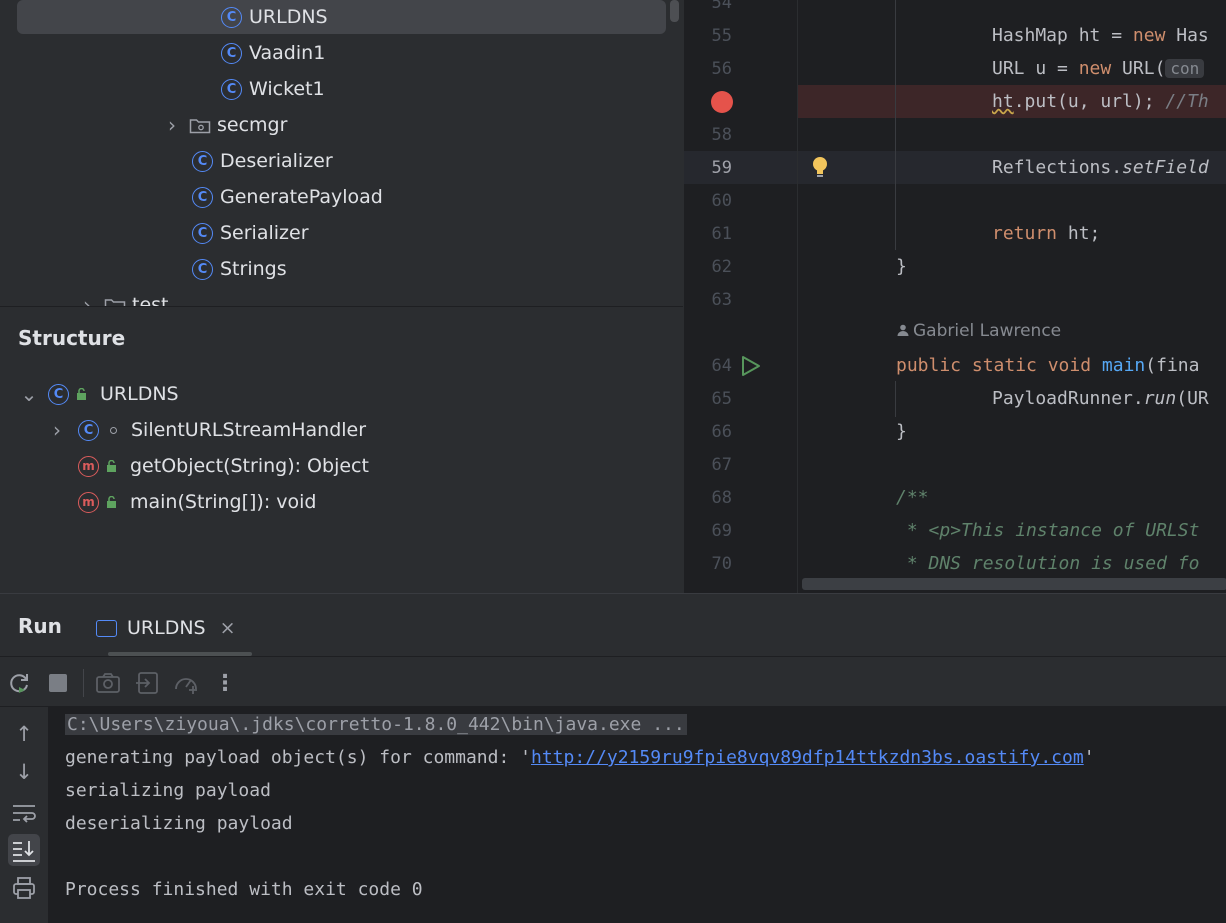 This screenshot has width=1226, height=923. I want to click on tree-item-strings: C Strings, so click(239, 269).